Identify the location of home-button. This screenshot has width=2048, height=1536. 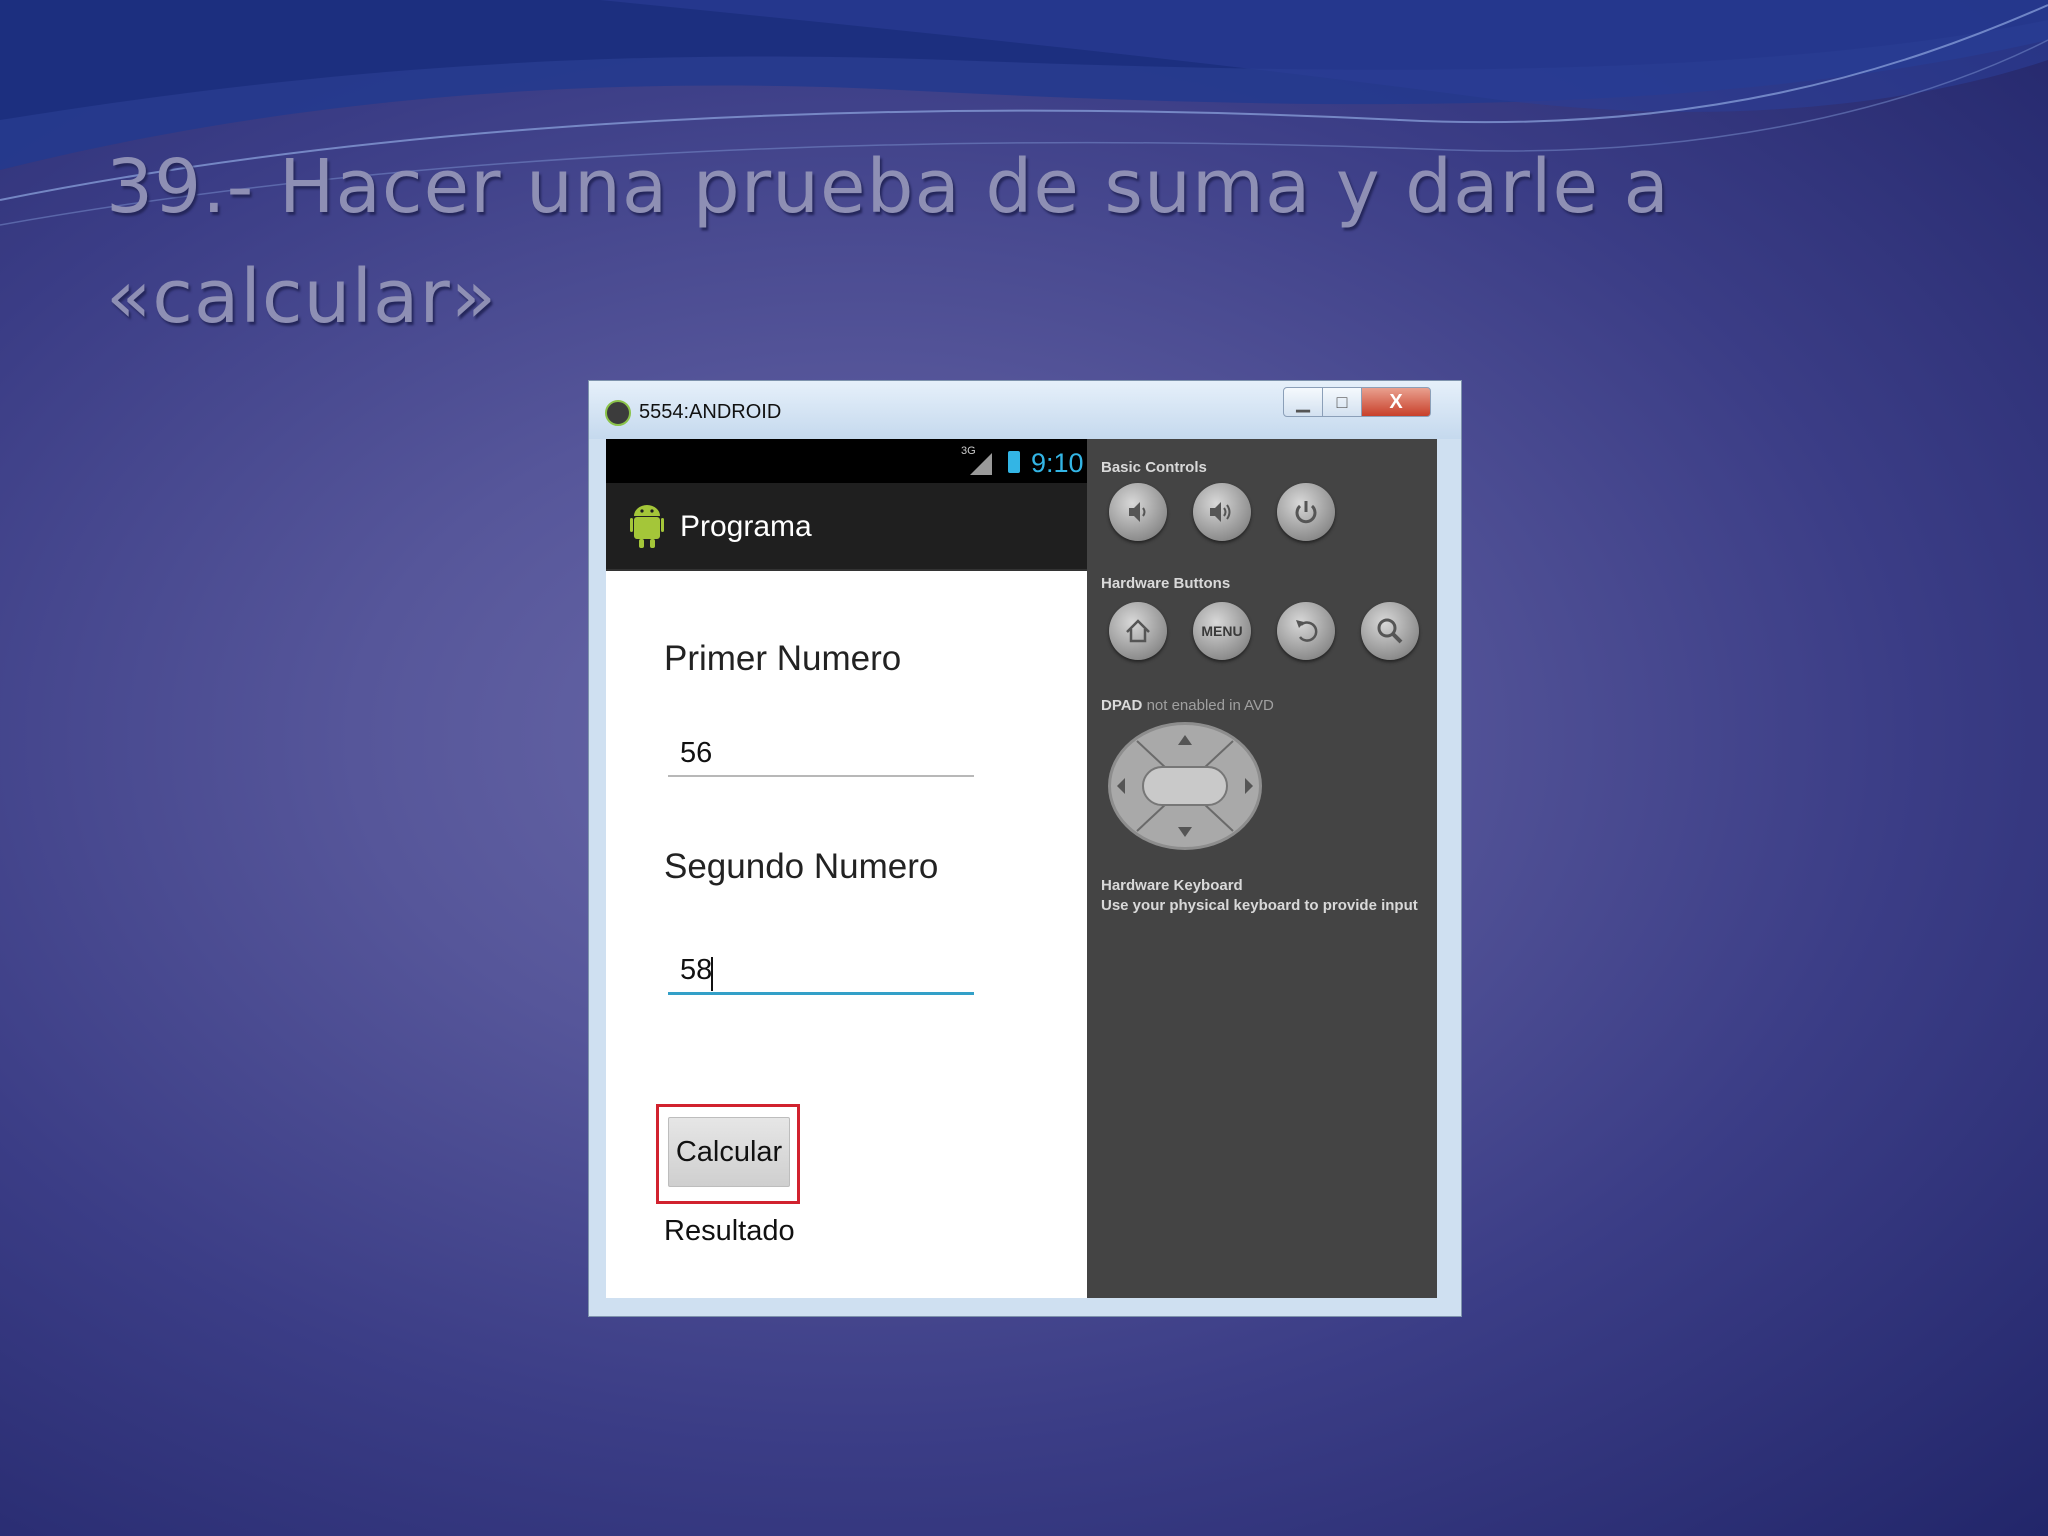
(1138, 631).